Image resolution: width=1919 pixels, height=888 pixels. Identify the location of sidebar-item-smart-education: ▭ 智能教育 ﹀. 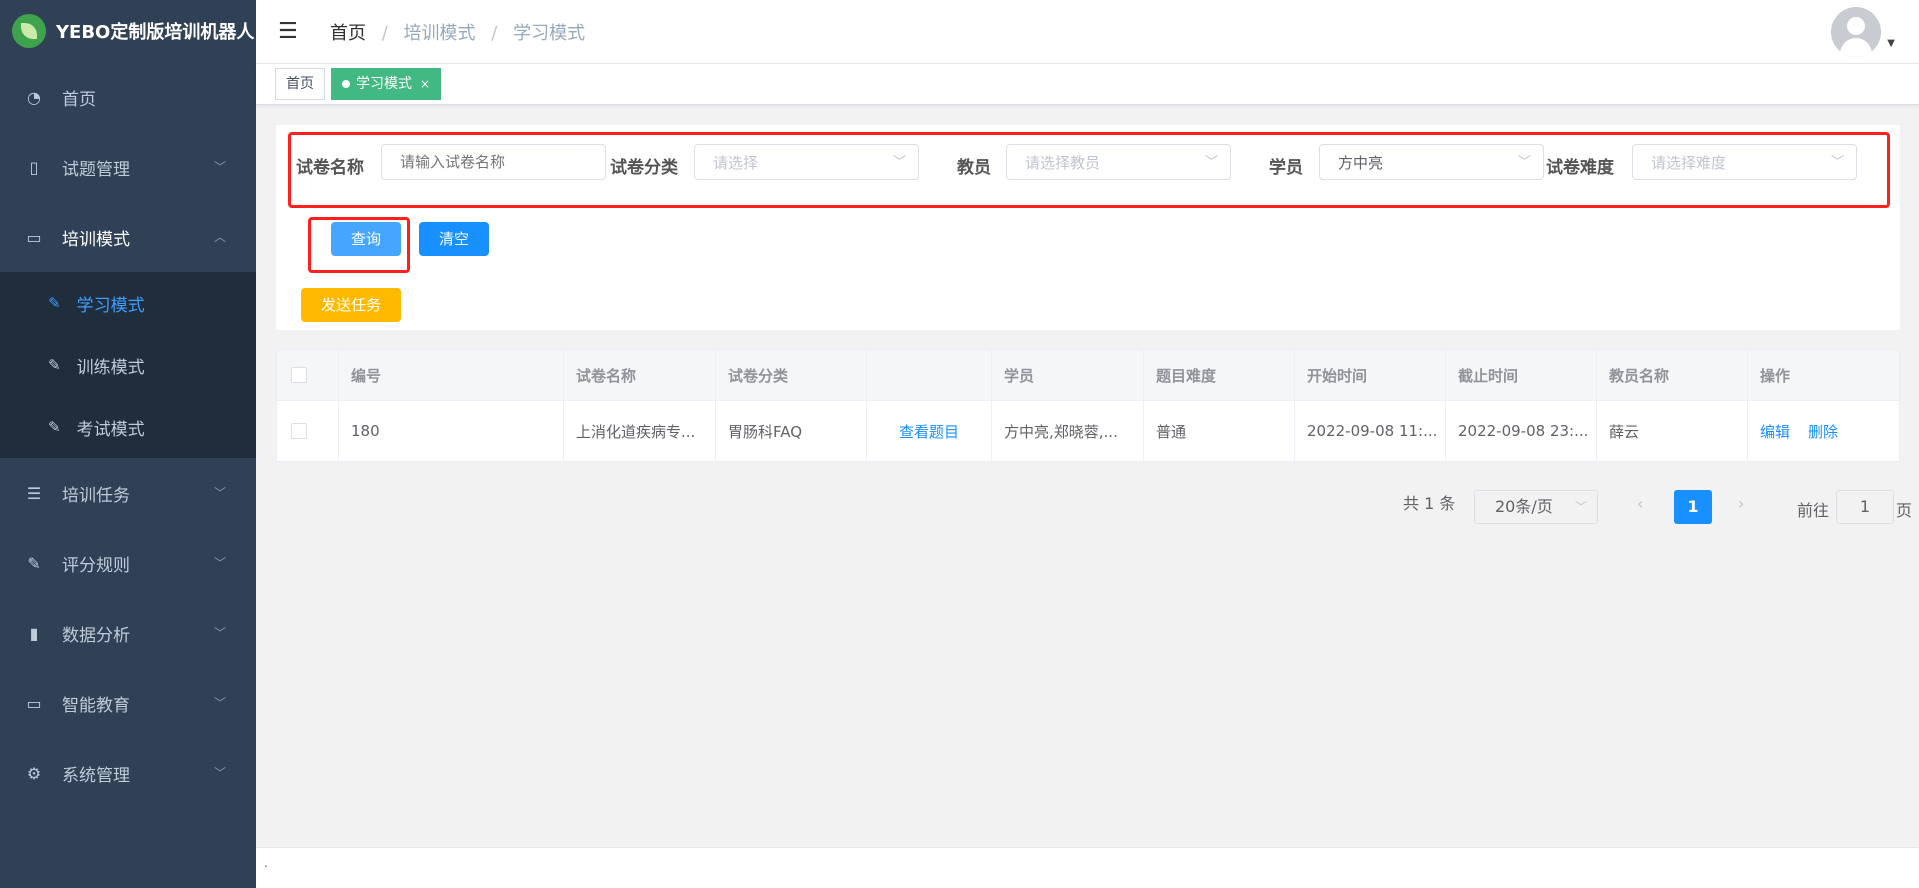
(128, 703).